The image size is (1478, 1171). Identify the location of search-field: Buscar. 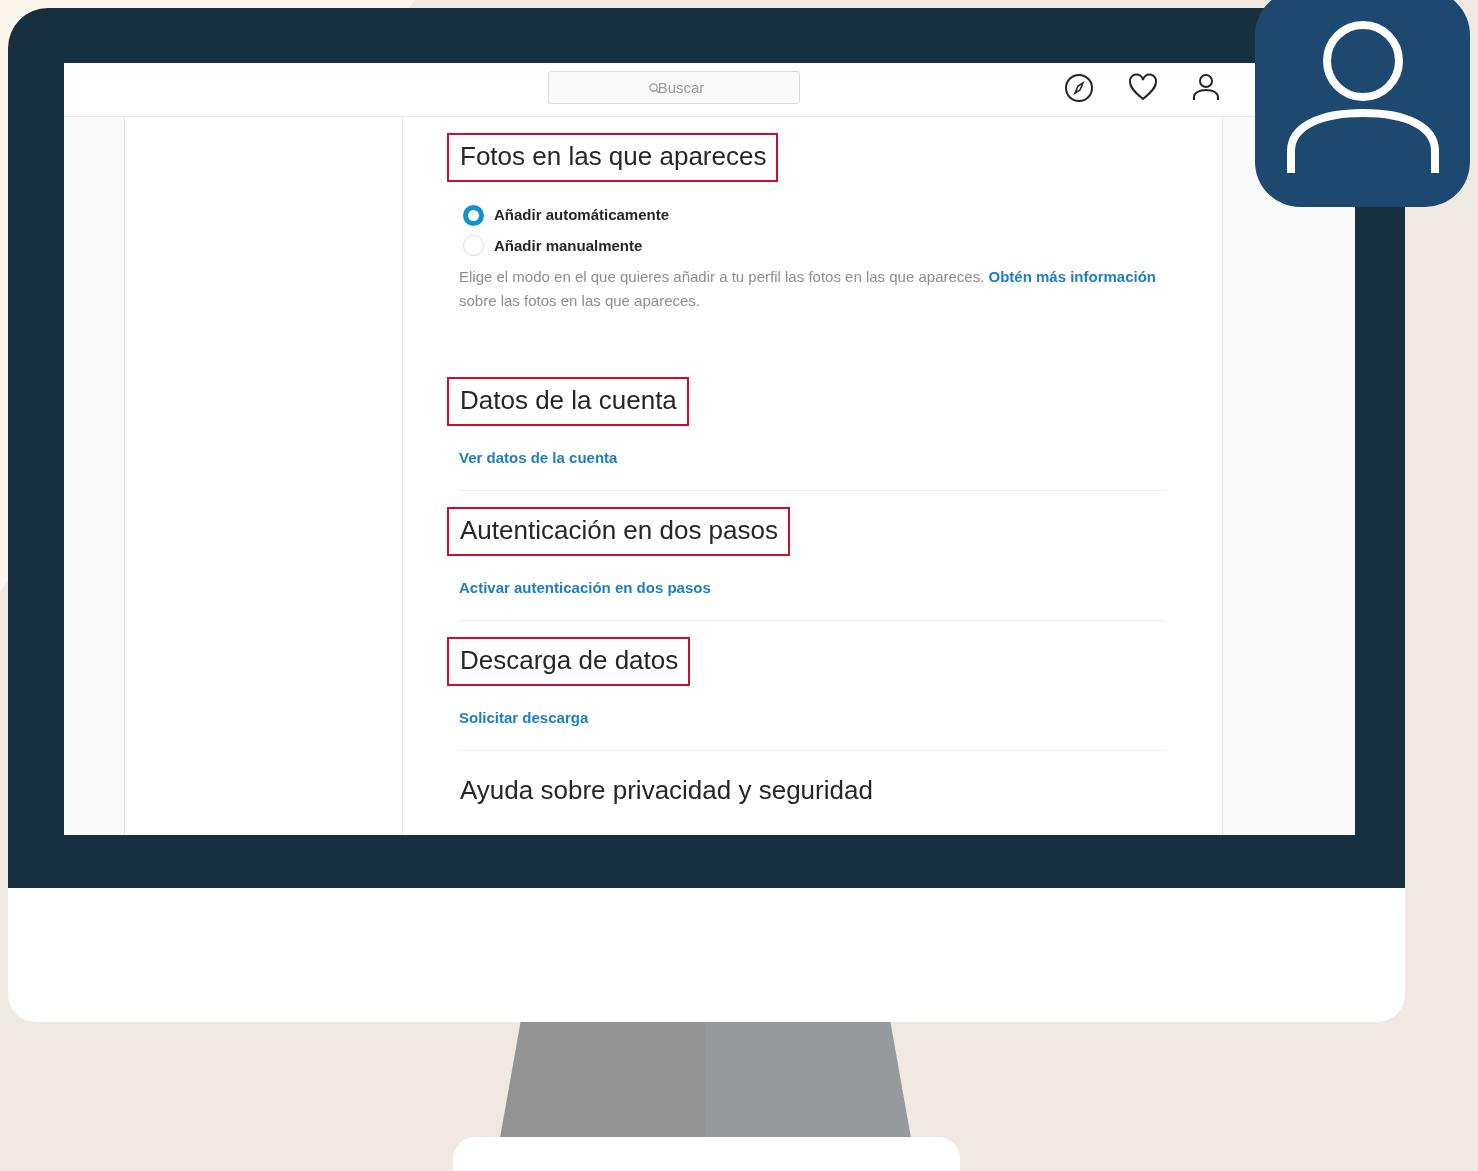
(674, 87).